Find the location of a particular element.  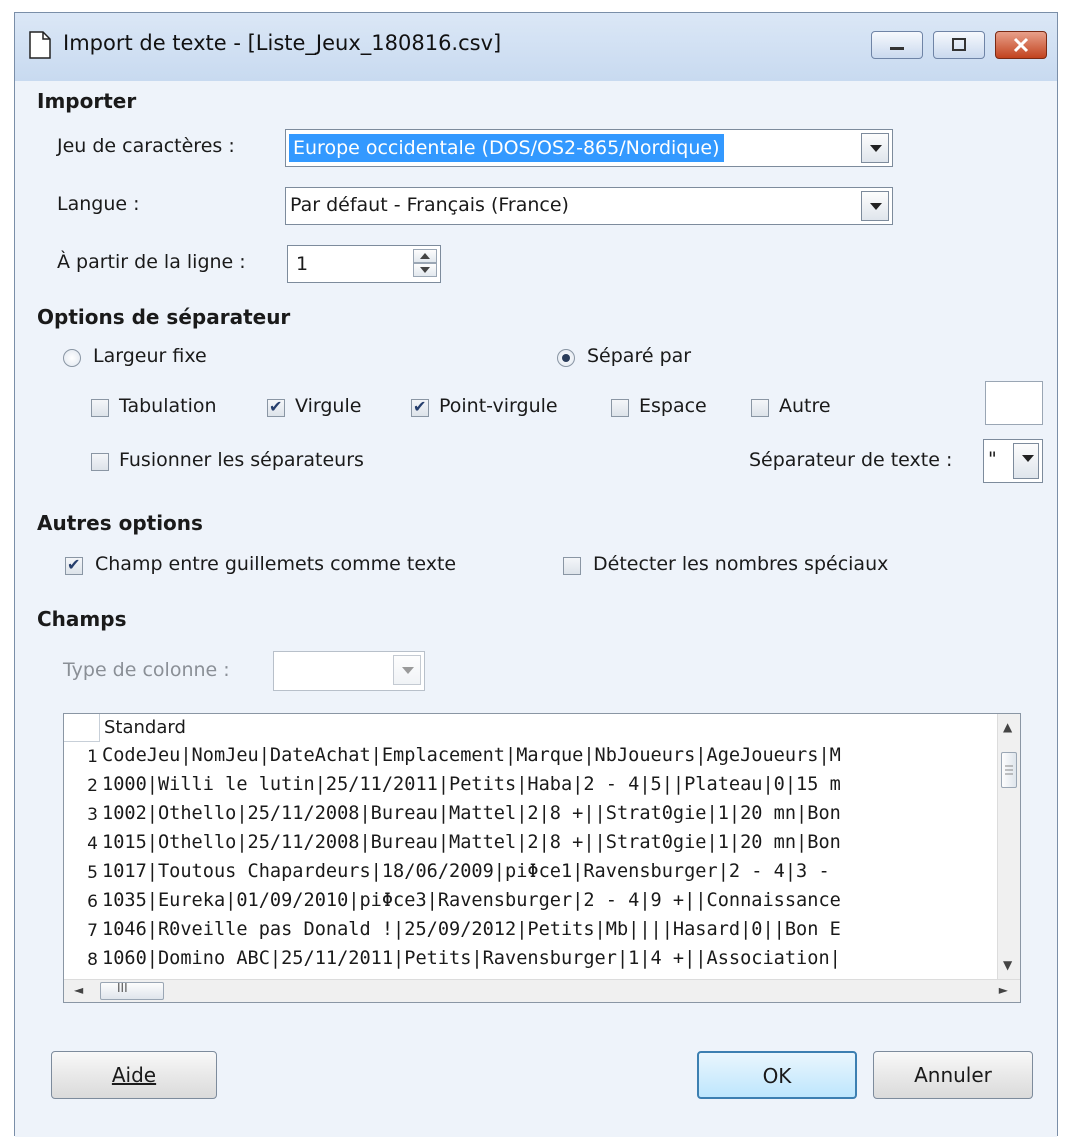

fields-heading: Champs is located at coordinates (82, 619).